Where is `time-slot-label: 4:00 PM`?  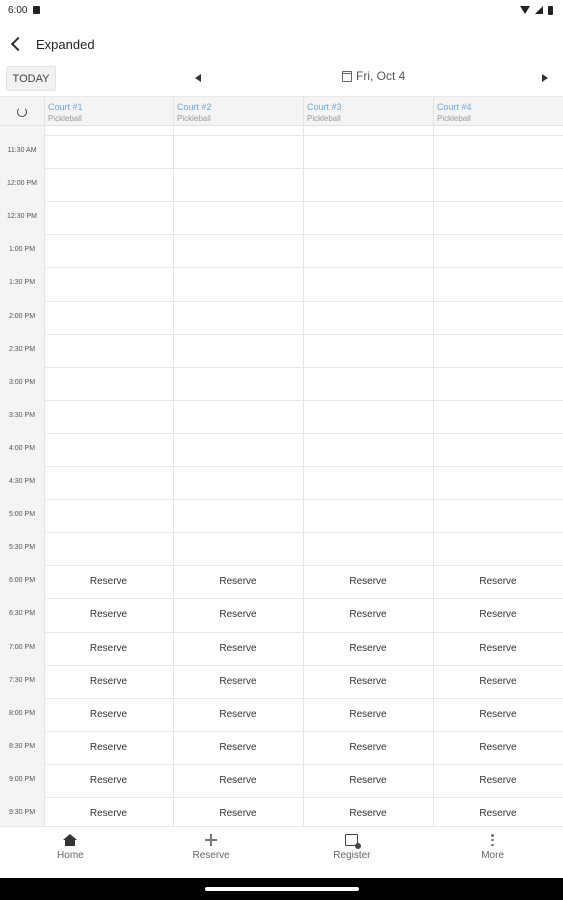 time-slot-label: 4:00 PM is located at coordinates (22, 448).